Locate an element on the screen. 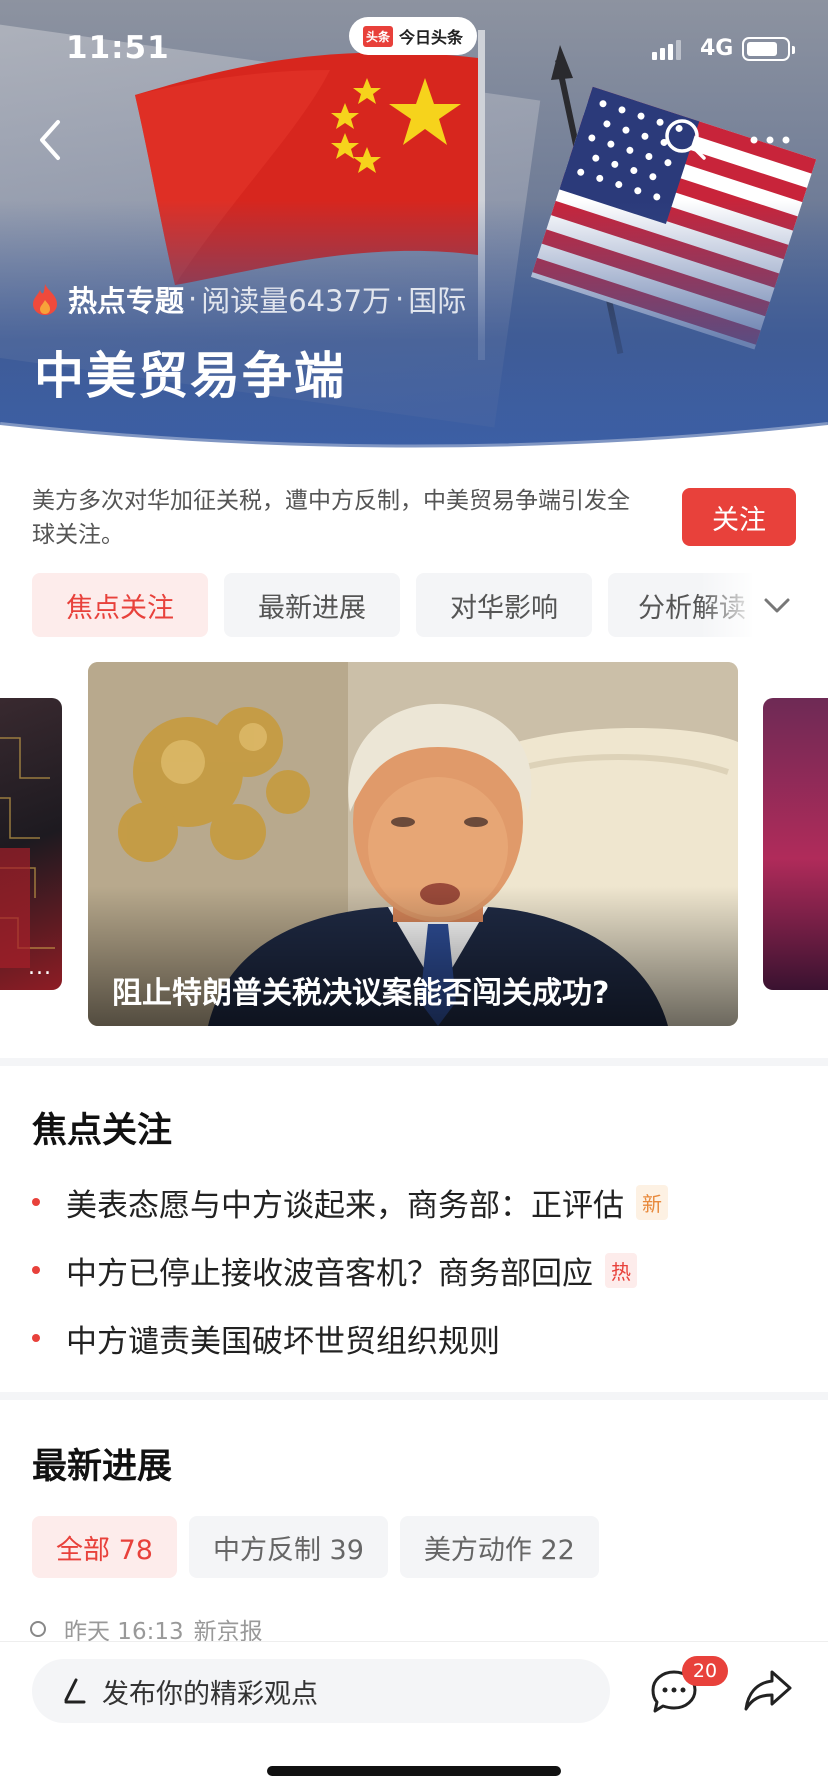  circuit-image is located at coordinates (27, 852).